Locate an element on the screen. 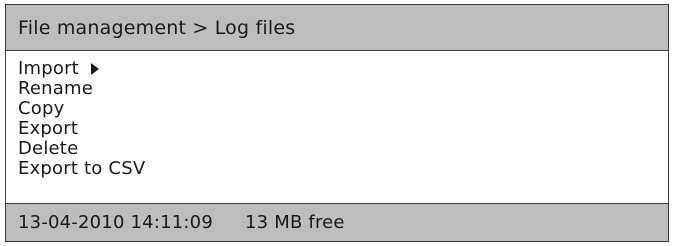 This screenshot has height=246, width=674. breadcrumb: File management > Log files is located at coordinates (157, 27).